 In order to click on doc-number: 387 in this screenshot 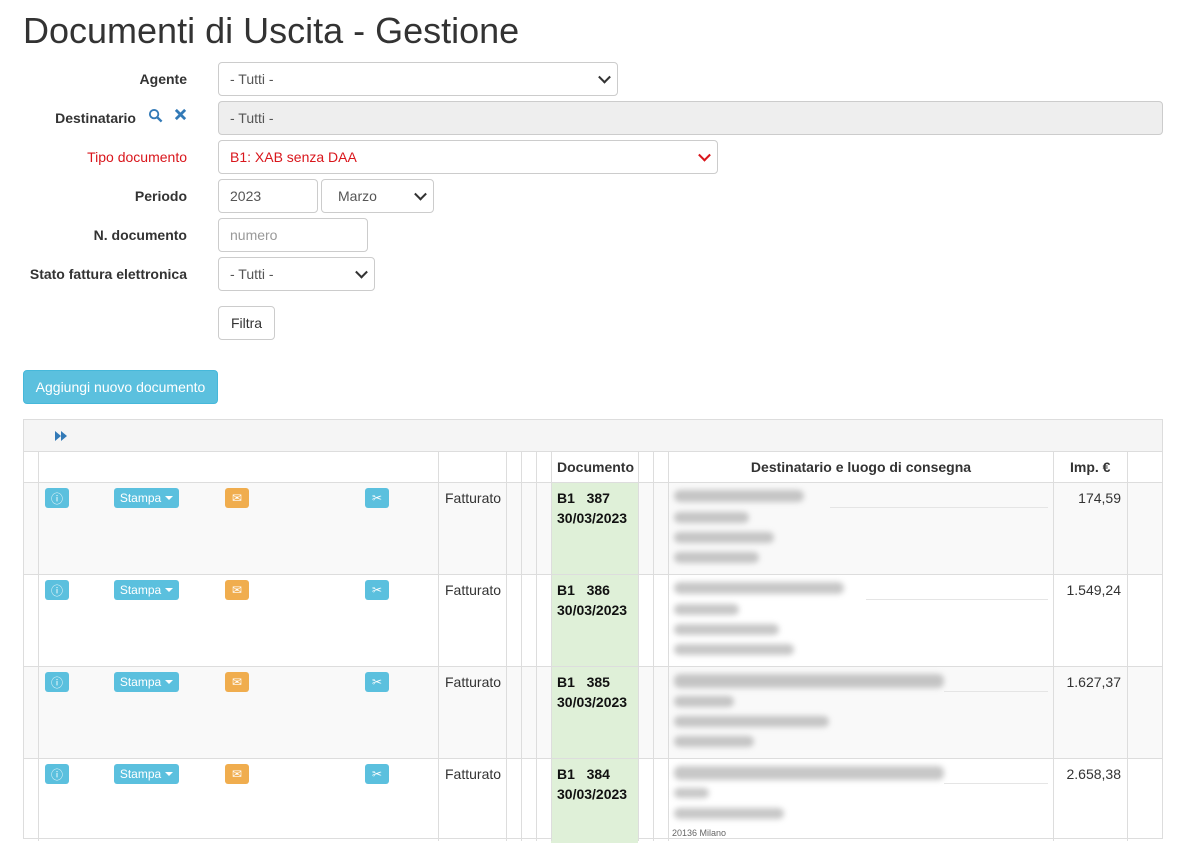, I will do `click(598, 498)`.